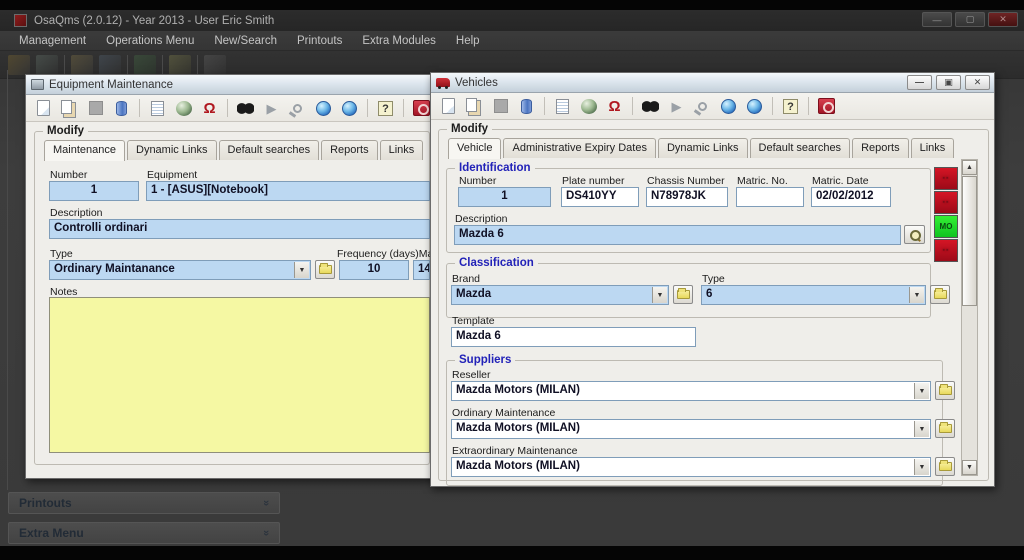  I want to click on brand-dropdown: Mazda ▼, so click(560, 295).